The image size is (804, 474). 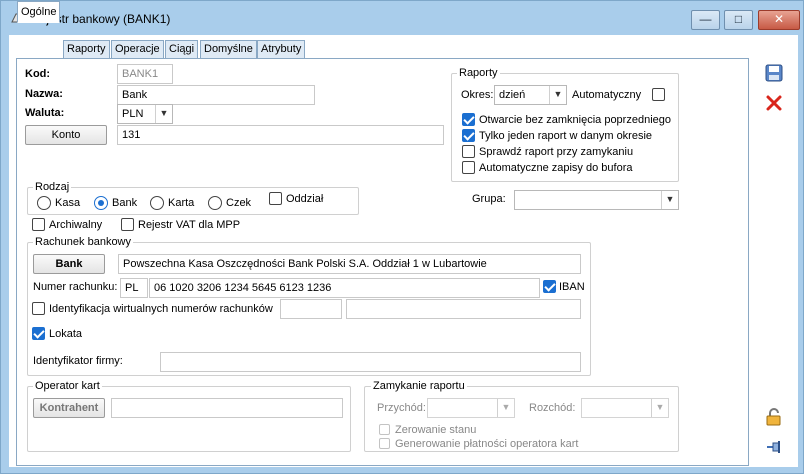 What do you see at coordinates (419, 386) in the screenshot?
I see `zamykanie-raportu-group-title: Zamykanie raportu` at bounding box center [419, 386].